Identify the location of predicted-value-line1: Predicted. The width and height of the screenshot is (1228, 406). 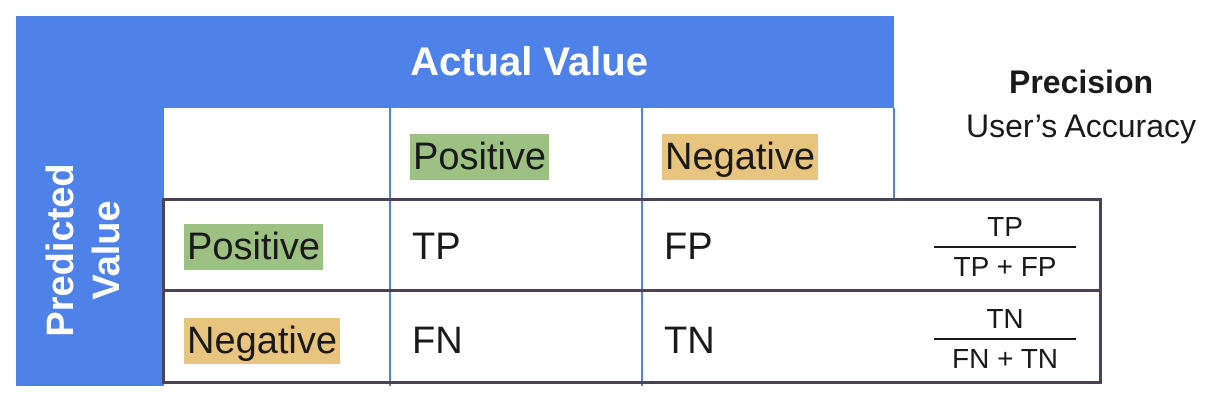
(61, 250).